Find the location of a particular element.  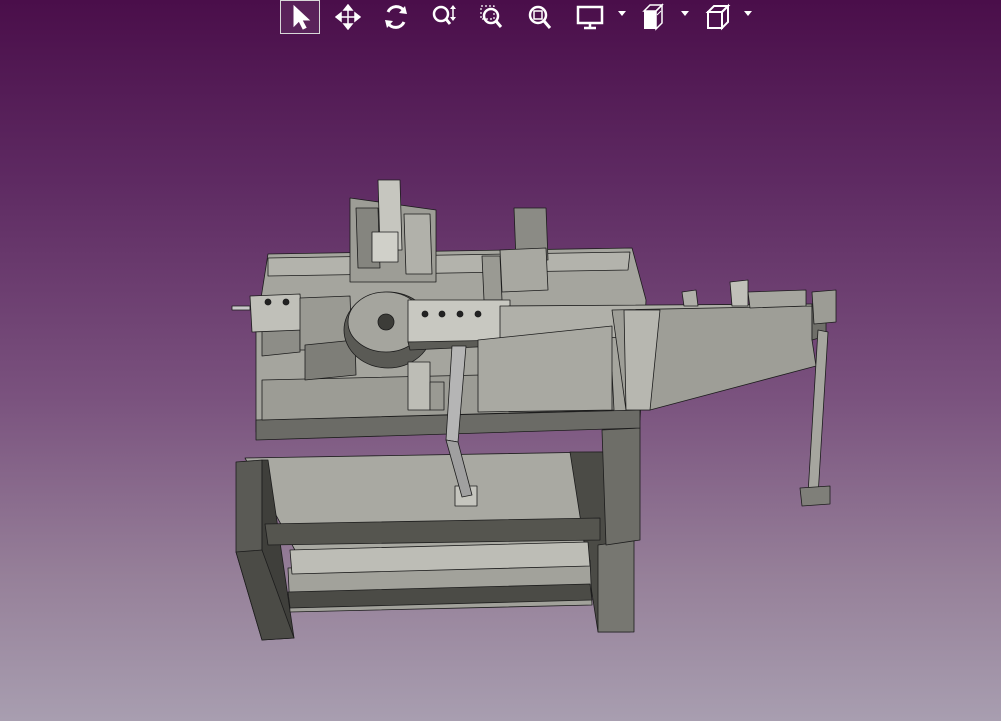

standard-views-button is located at coordinates (654, 17).